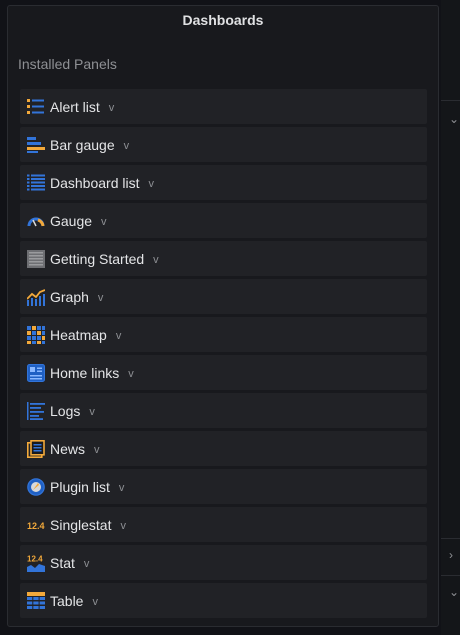  What do you see at coordinates (36, 335) in the screenshot?
I see `heatmap-icon` at bounding box center [36, 335].